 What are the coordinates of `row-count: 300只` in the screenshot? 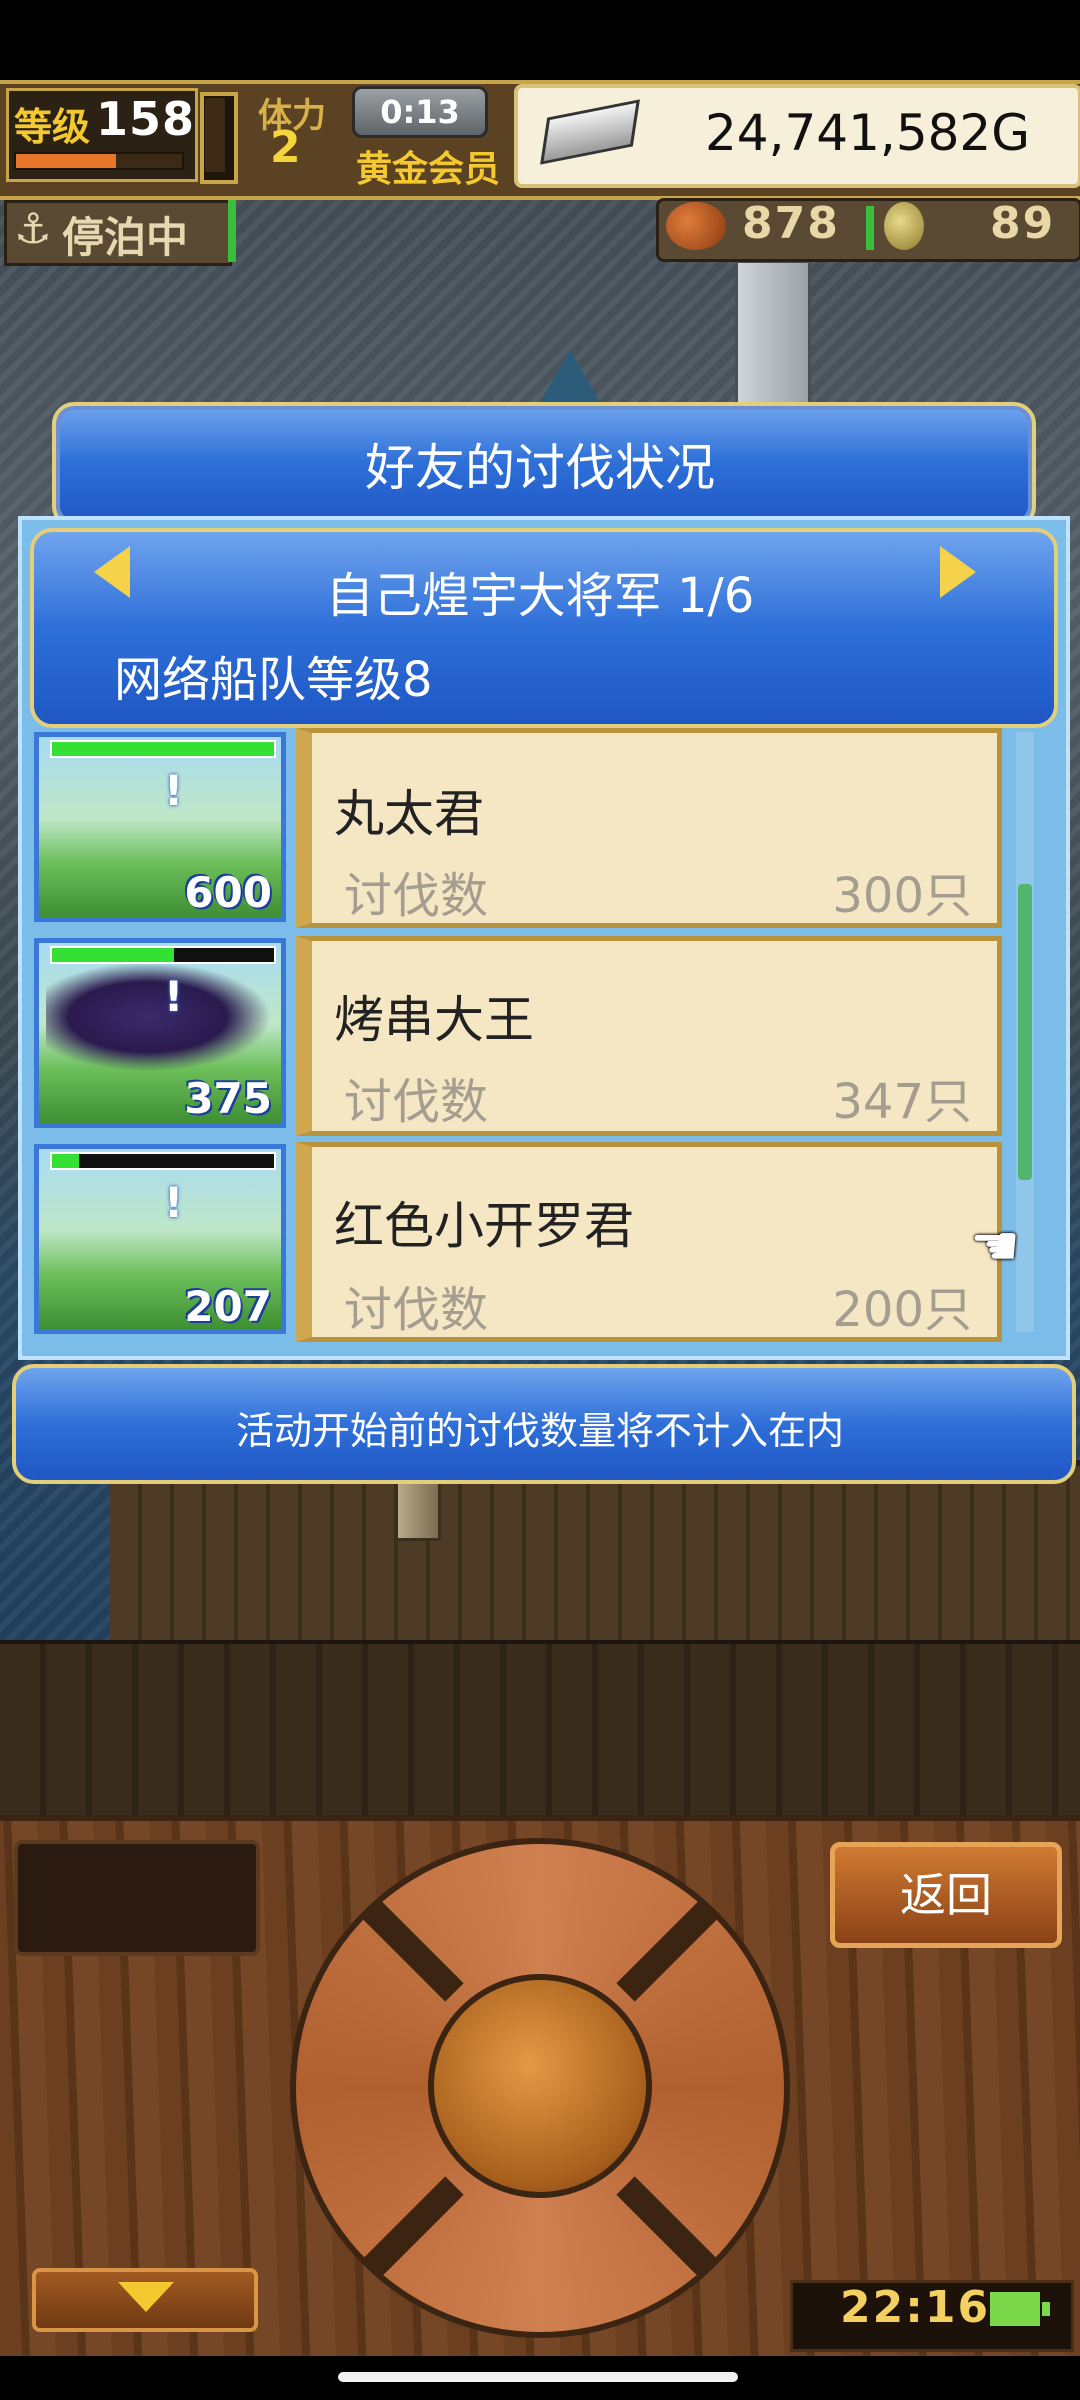 It's located at (902, 896).